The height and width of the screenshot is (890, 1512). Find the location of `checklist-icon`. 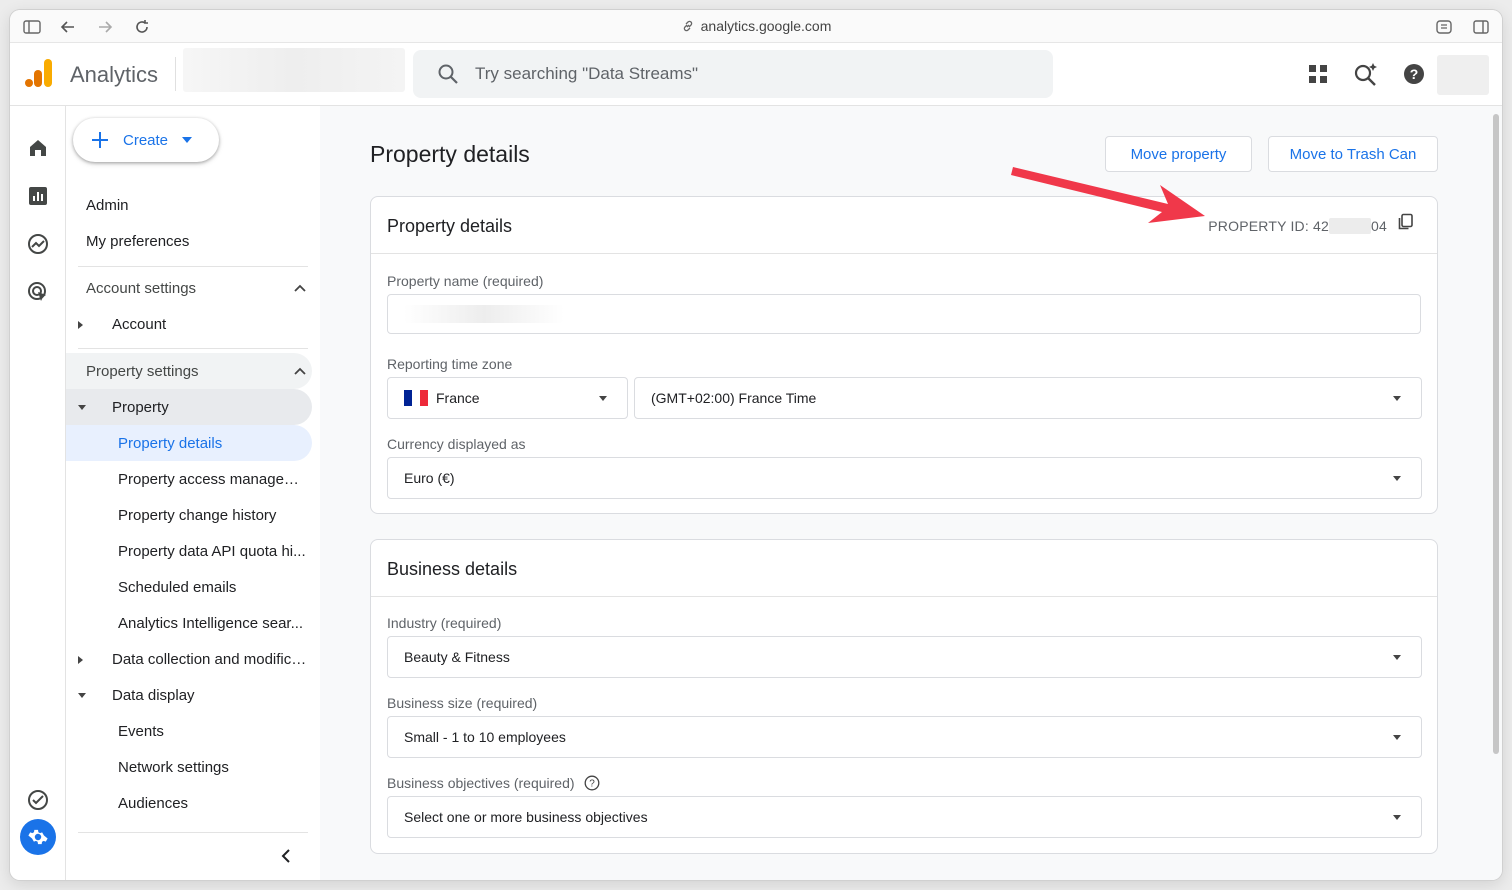

checklist-icon is located at coordinates (38, 800).